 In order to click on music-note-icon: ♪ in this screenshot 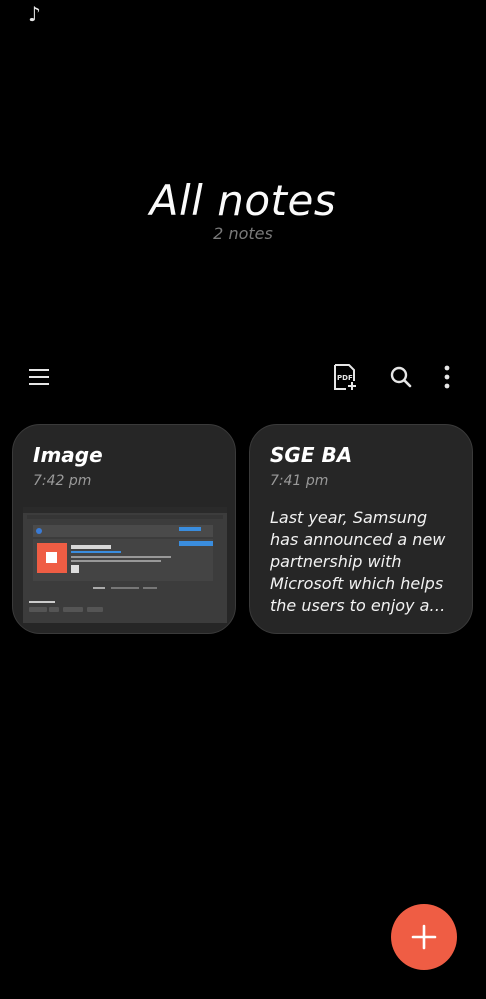, I will do `click(34, 14)`.